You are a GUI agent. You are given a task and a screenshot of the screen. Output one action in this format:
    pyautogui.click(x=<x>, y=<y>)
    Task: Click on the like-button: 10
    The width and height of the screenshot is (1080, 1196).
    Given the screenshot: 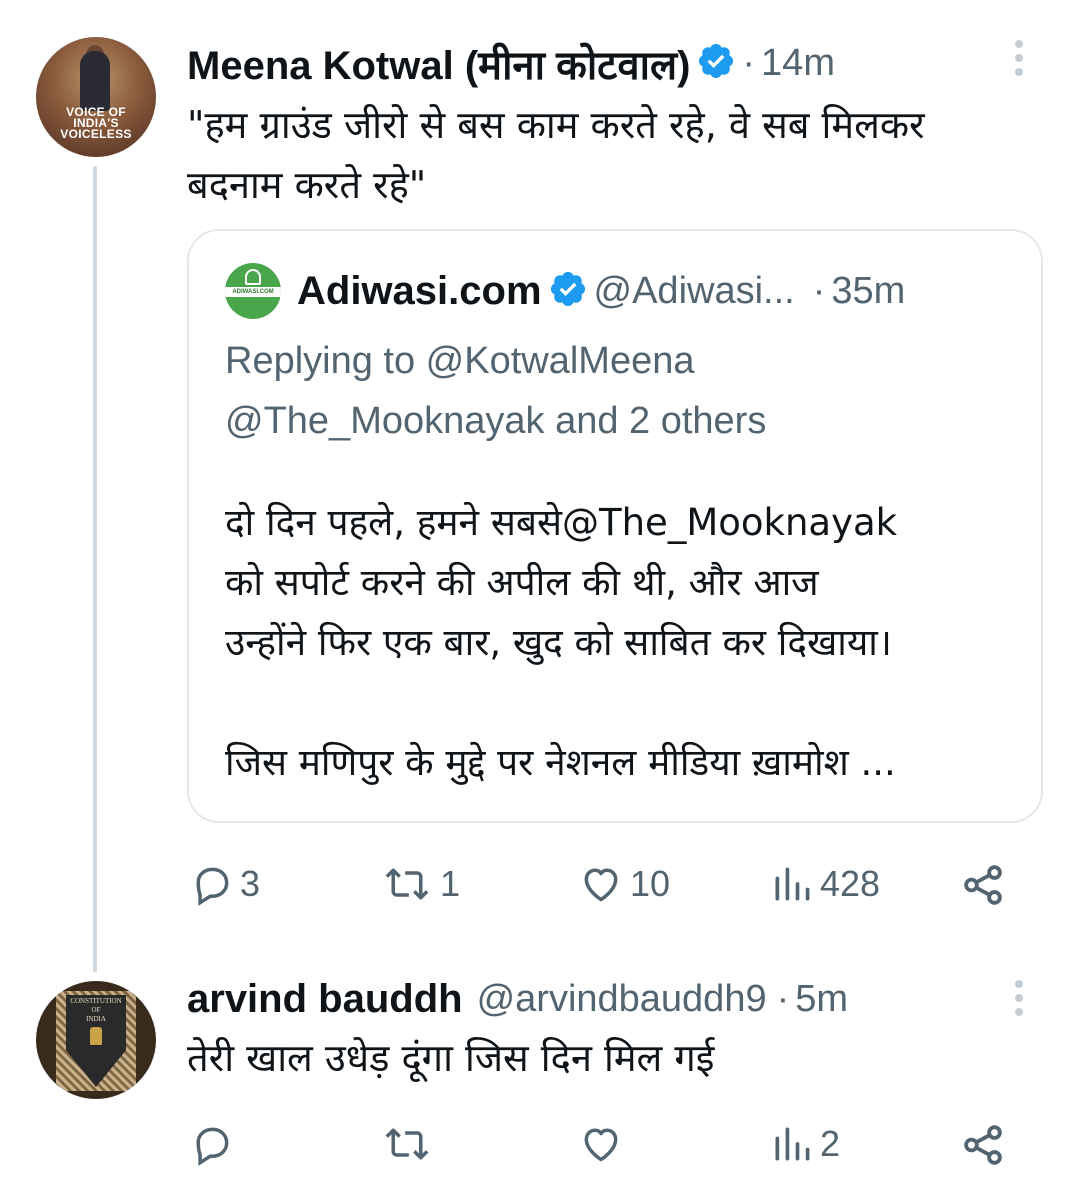 What is the action you would take?
    pyautogui.click(x=624, y=884)
    